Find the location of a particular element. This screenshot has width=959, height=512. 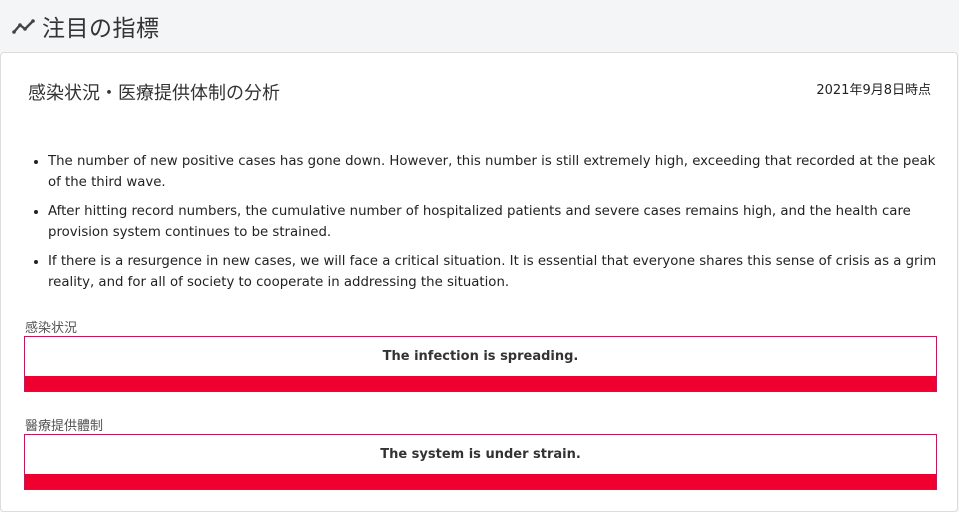

trend-line-icon is located at coordinates (24, 26).